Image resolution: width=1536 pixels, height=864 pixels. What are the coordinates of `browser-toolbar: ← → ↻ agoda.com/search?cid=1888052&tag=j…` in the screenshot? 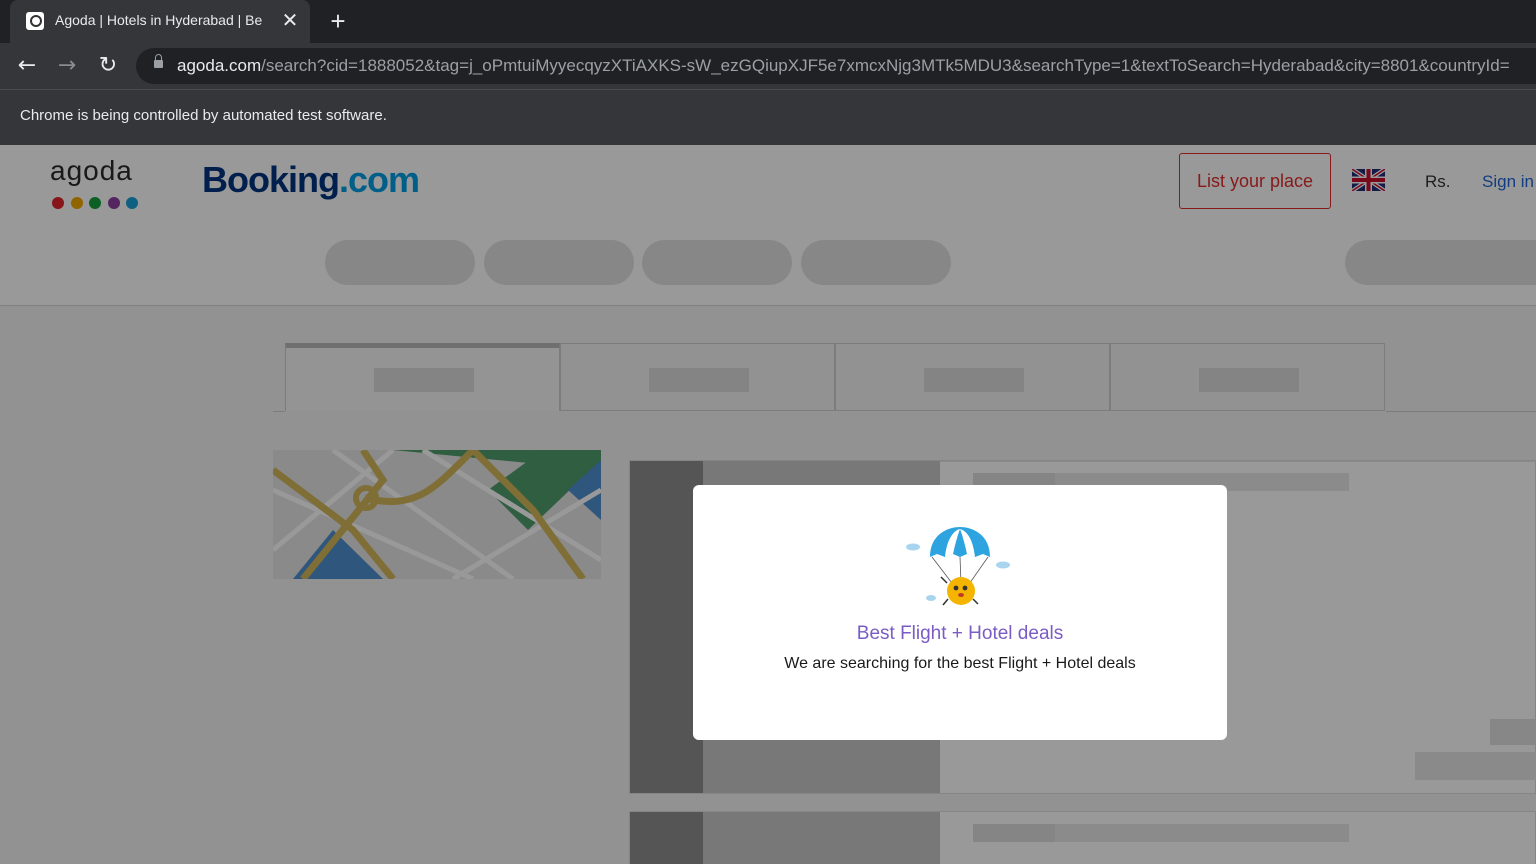 It's located at (768, 66).